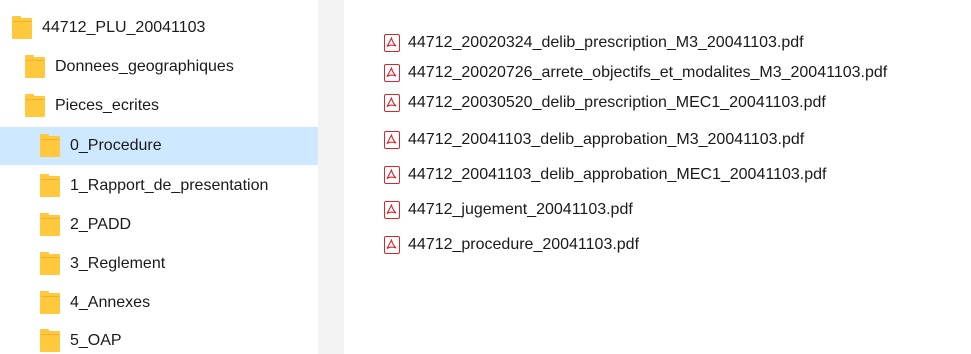  What do you see at coordinates (124, 27) in the screenshot?
I see `tree-item-label: 44712_PLU_20041103` at bounding box center [124, 27].